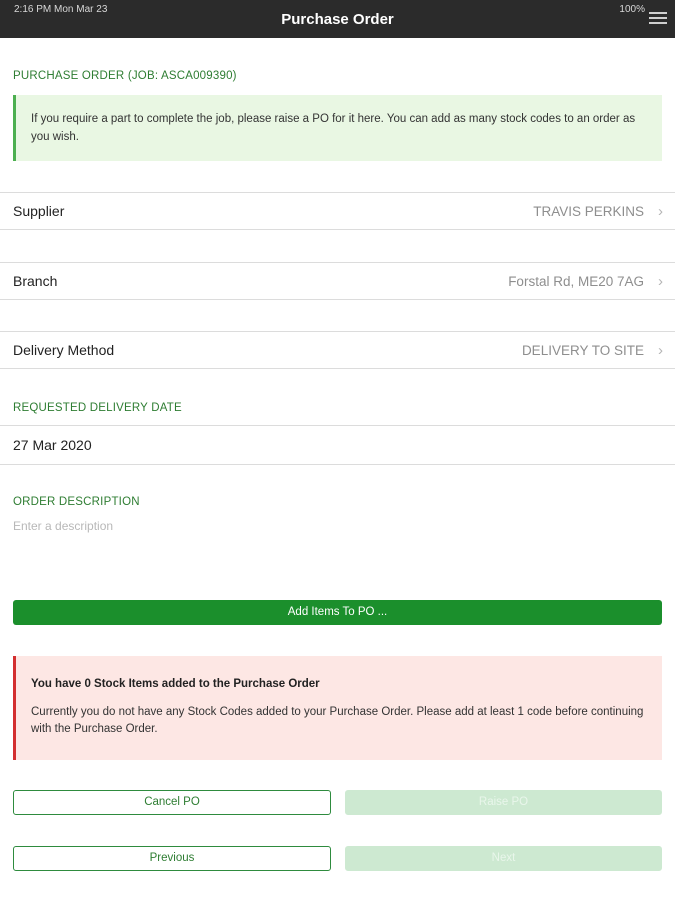 This screenshot has height=900, width=675. I want to click on navigation-bar: 2:16 PM Mon Mar 23 100% Purchase Order, so click(337, 19).